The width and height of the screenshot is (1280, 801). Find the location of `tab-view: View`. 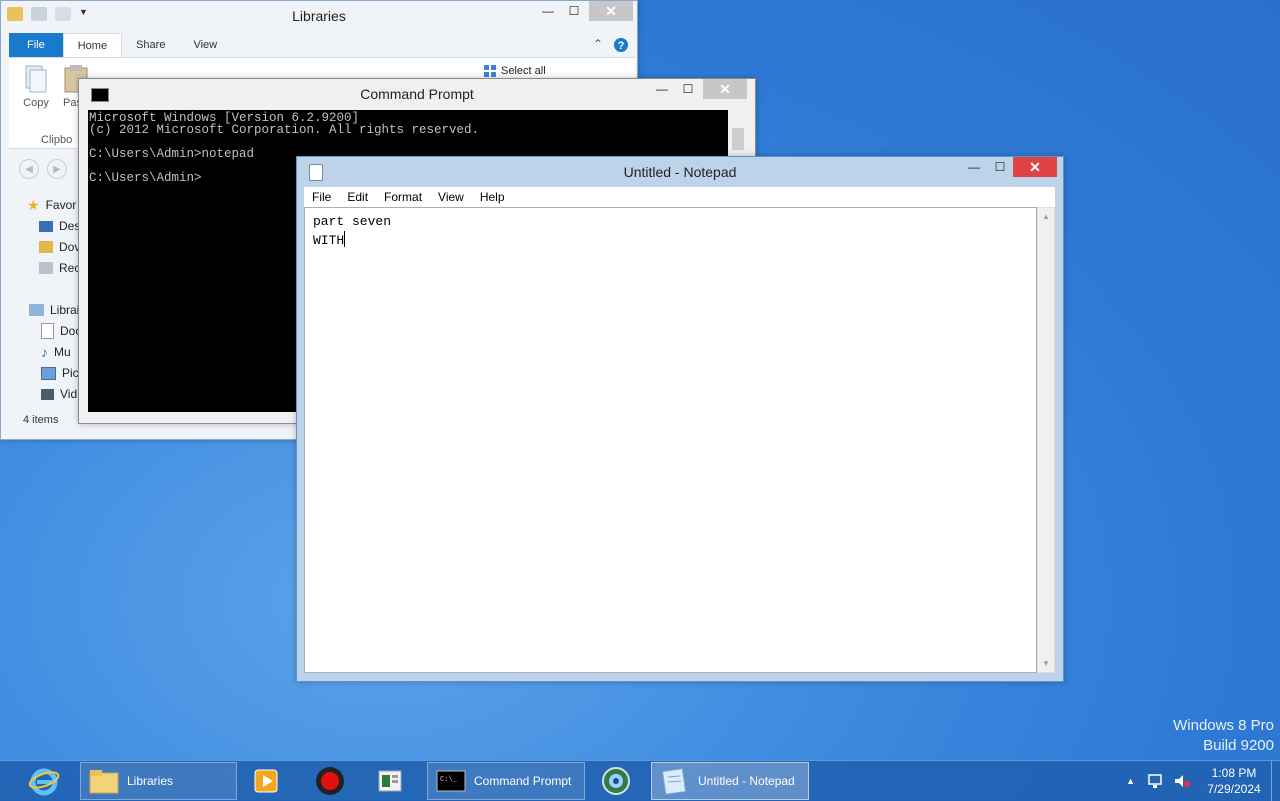

tab-view: View is located at coordinates (205, 45).